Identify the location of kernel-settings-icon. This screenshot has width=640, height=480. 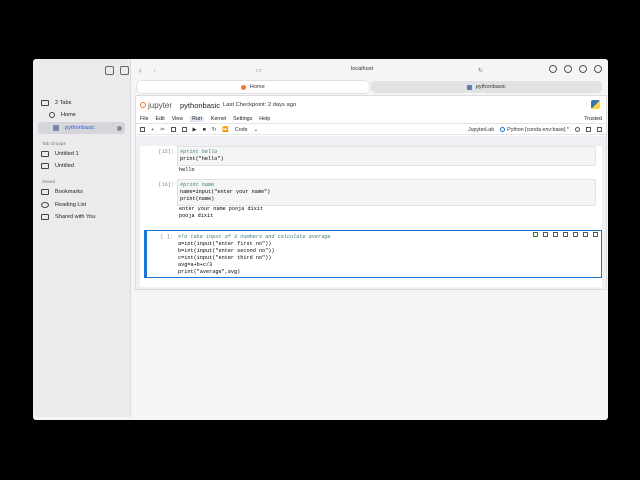
(503, 129).